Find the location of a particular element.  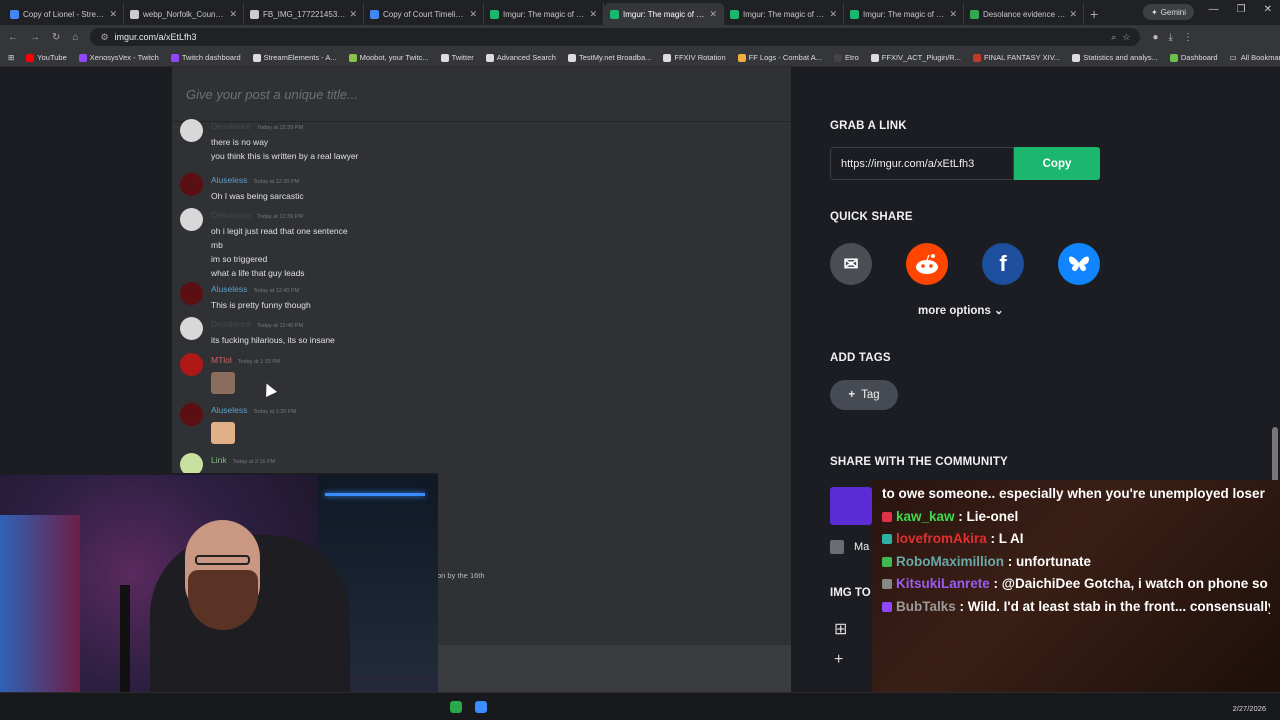

facebook-share-button: f is located at coordinates (1003, 264).